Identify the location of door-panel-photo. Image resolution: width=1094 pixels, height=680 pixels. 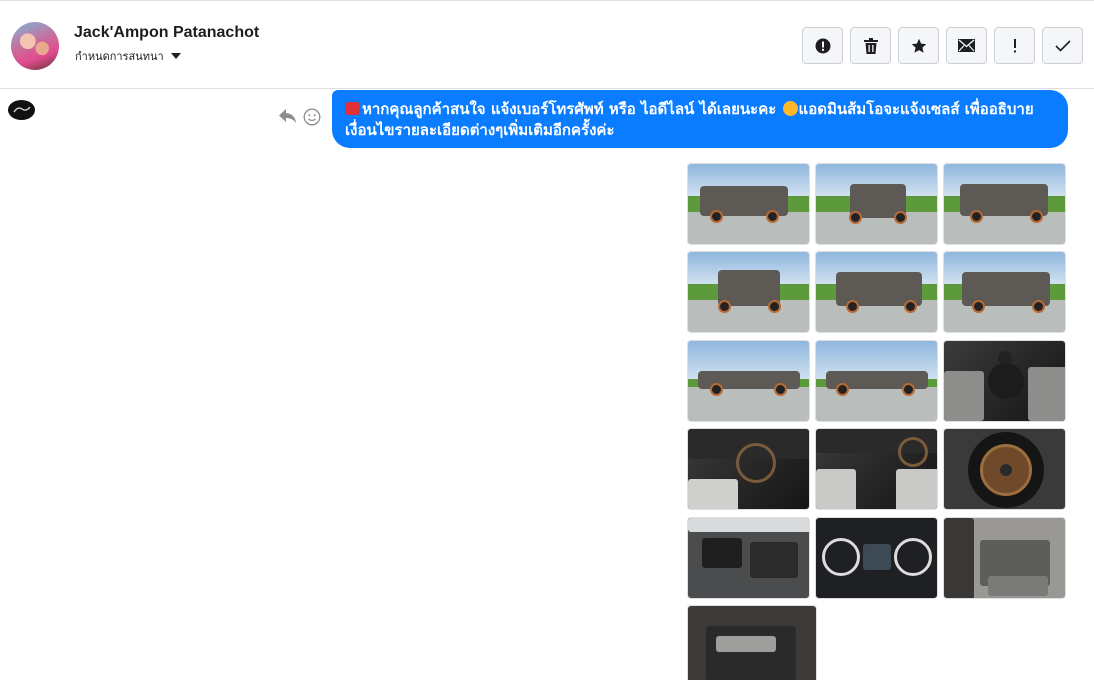
(752, 642).